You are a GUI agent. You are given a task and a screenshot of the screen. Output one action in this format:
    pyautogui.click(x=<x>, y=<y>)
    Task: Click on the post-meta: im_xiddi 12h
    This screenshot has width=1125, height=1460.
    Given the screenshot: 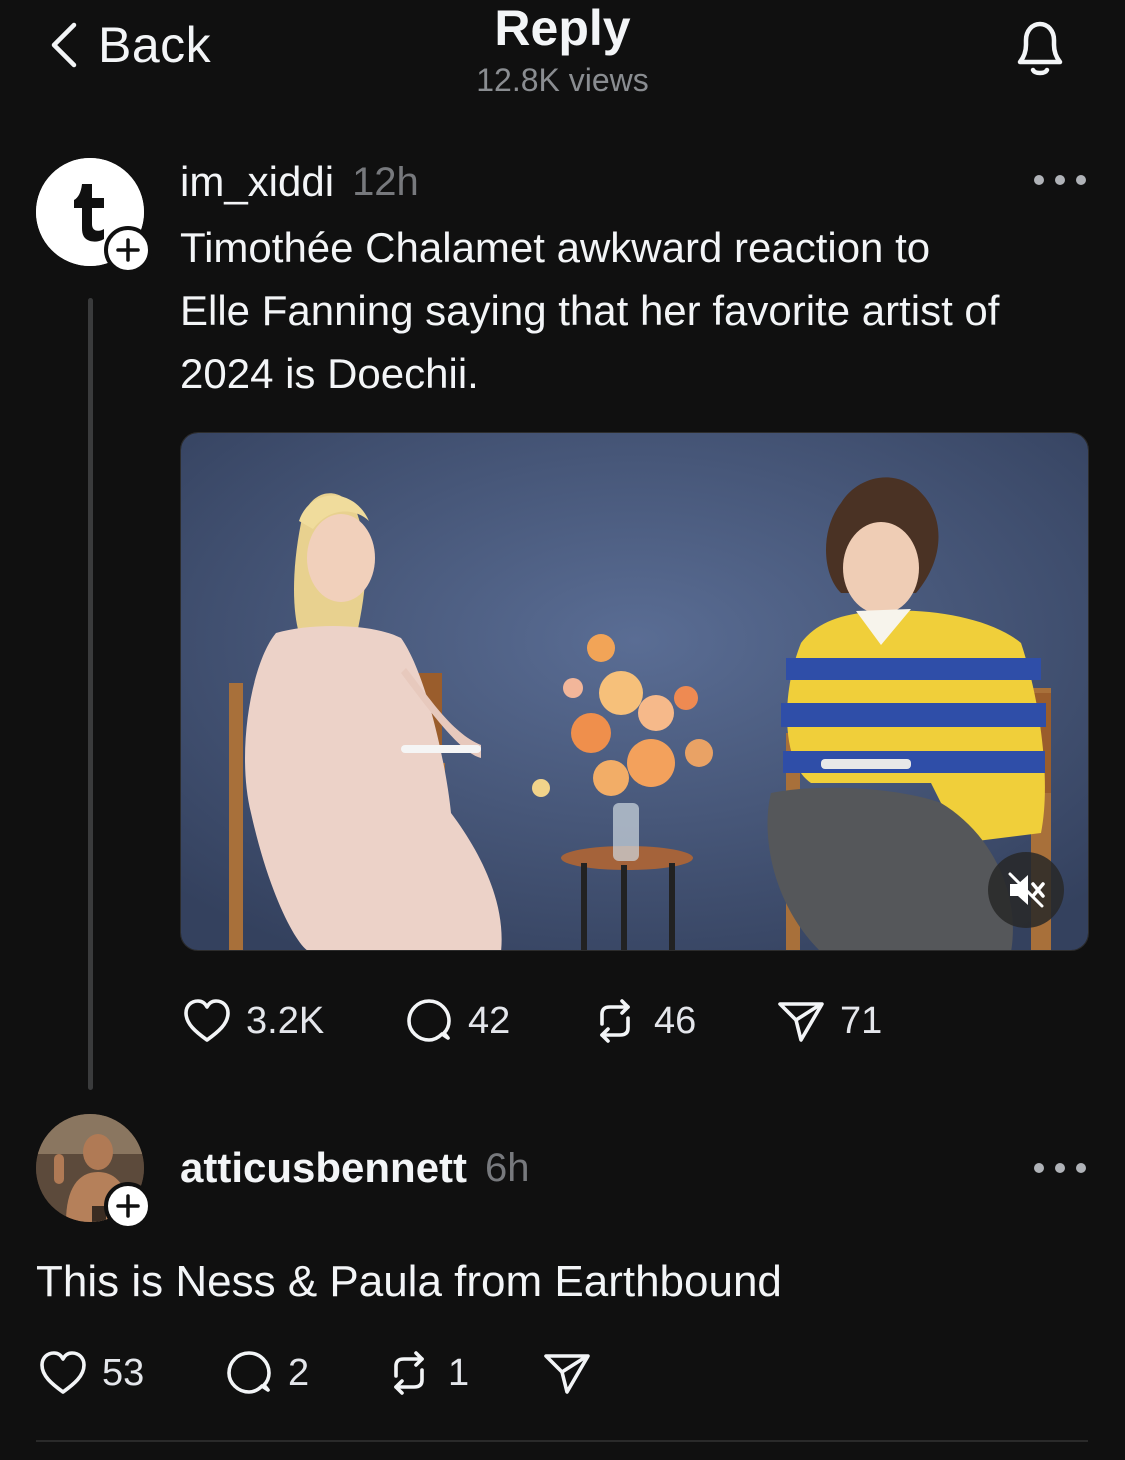 What is the action you would take?
    pyautogui.click(x=299, y=182)
    